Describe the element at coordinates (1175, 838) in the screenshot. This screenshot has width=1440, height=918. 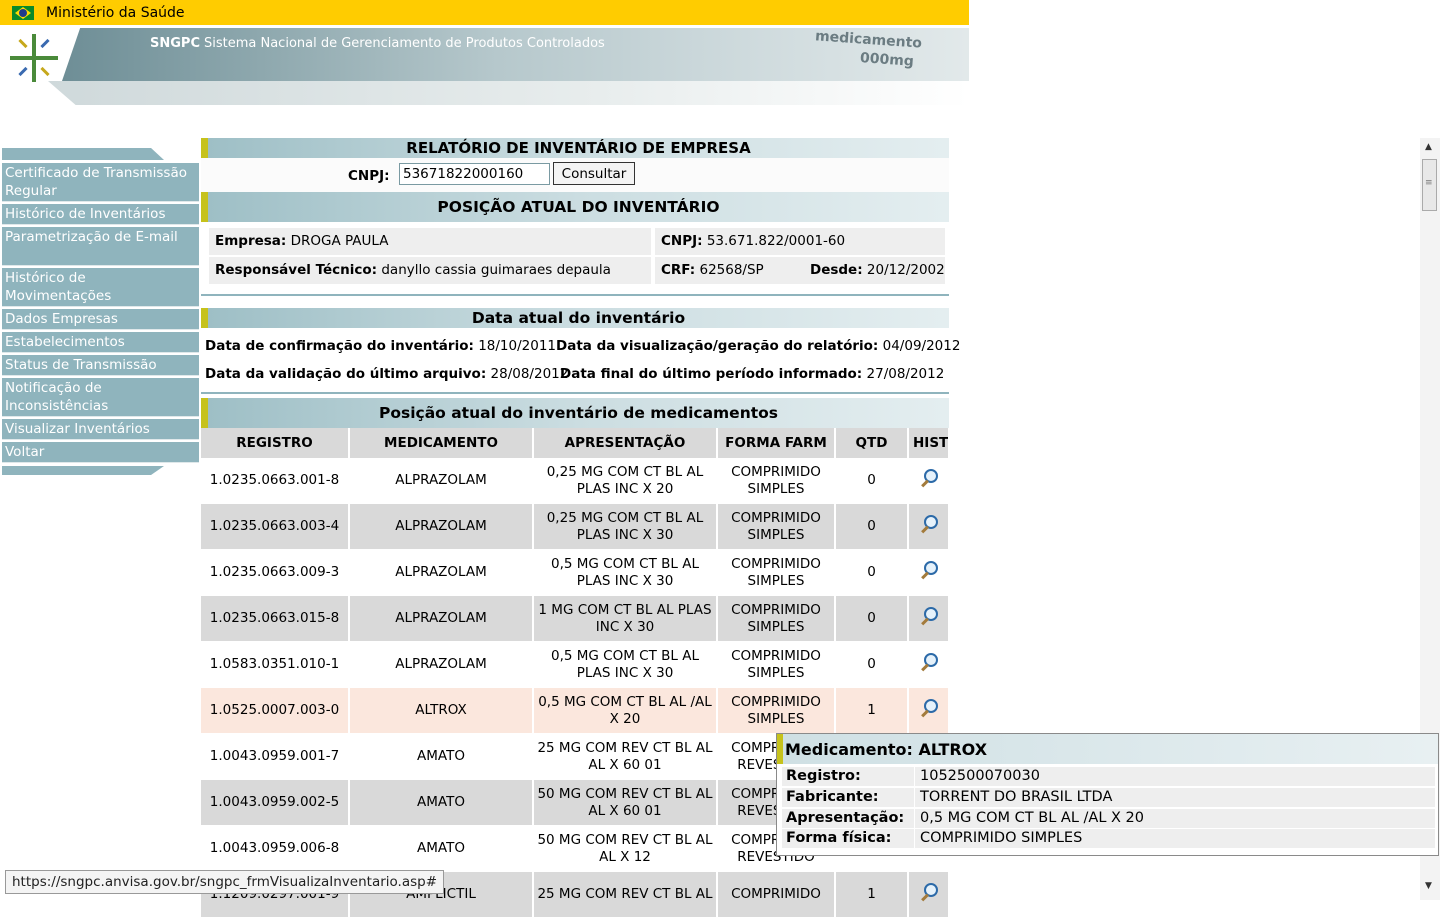
I see `tooltip-forma-value: COMPRIMIDO SIMPLES` at that location.